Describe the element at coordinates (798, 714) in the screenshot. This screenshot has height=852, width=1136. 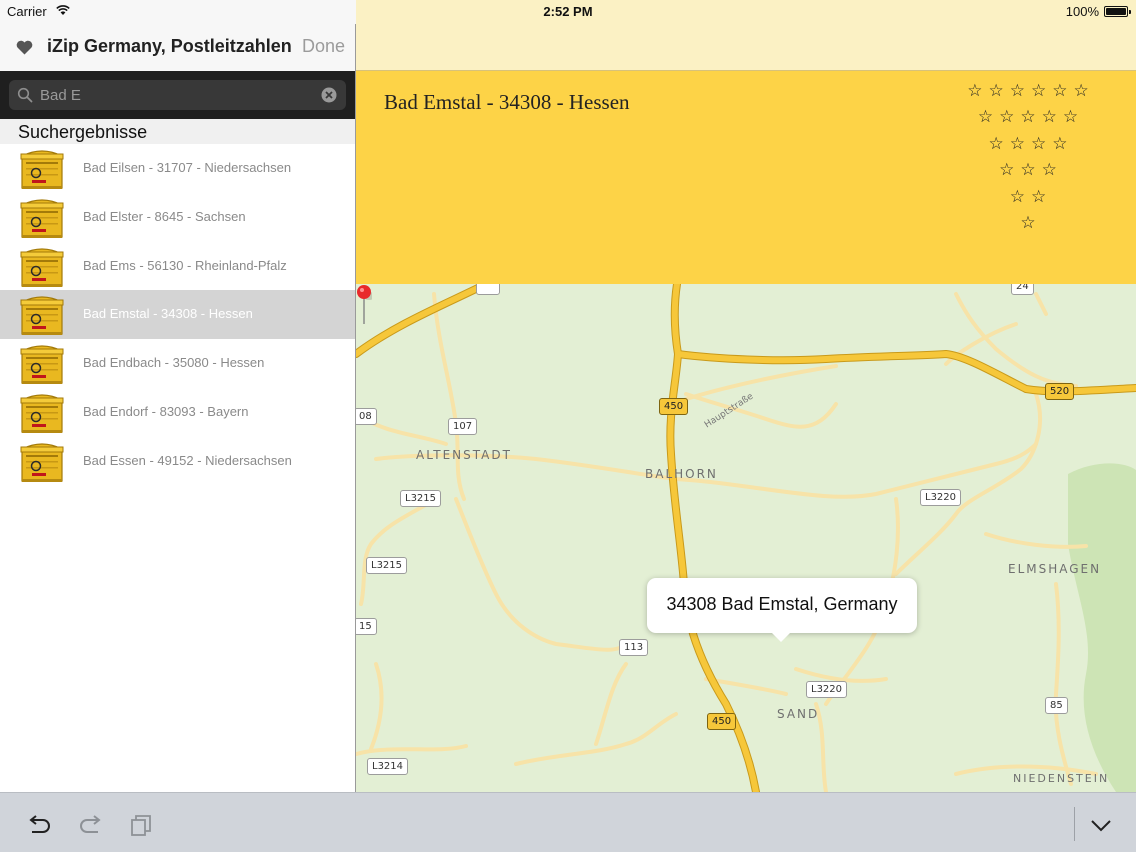
I see `place-label: SAND` at that location.